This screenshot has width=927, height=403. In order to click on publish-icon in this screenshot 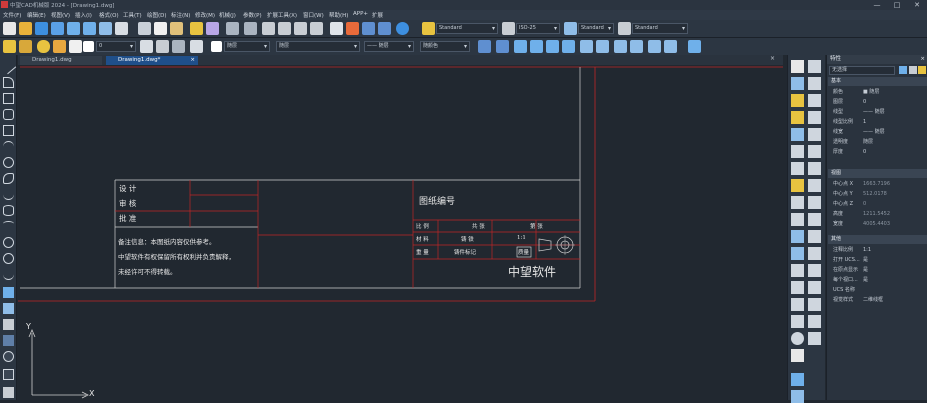, I will do `click(105, 28)`.